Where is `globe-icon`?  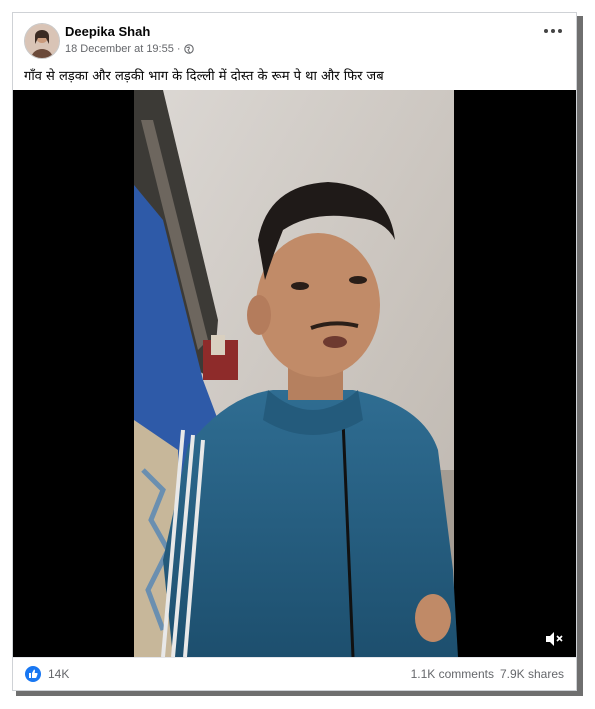
globe-icon is located at coordinates (188, 49).